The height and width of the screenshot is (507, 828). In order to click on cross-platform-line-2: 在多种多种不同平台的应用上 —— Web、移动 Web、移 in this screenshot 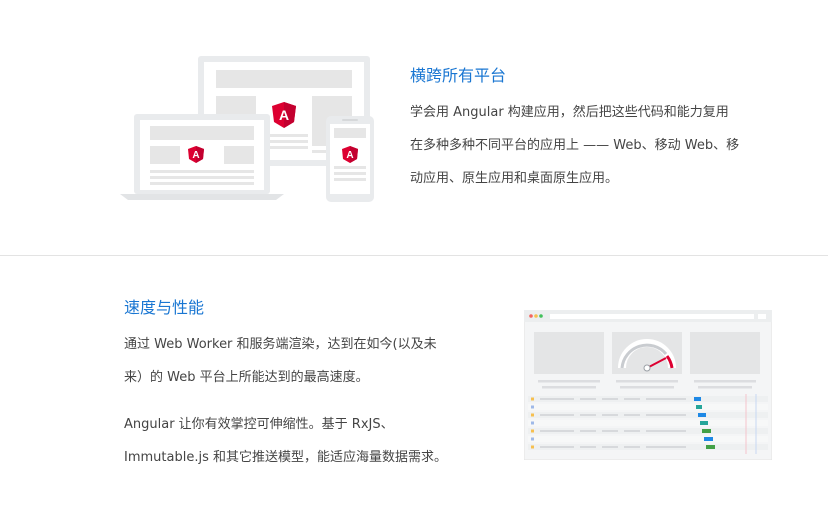, I will do `click(575, 145)`.